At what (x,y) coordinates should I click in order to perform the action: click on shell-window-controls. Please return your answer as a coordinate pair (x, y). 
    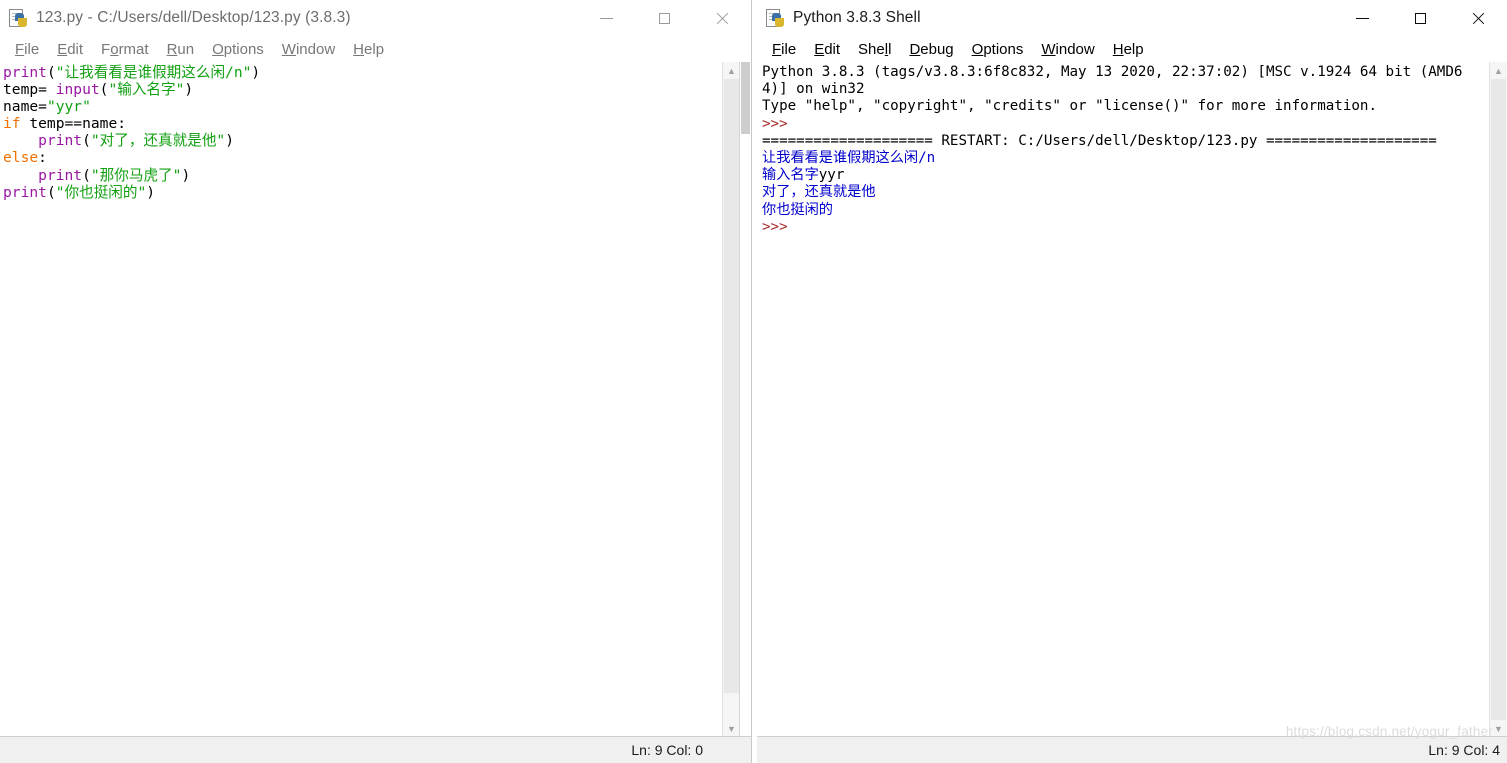
    Looking at the image, I should click on (1420, 18).